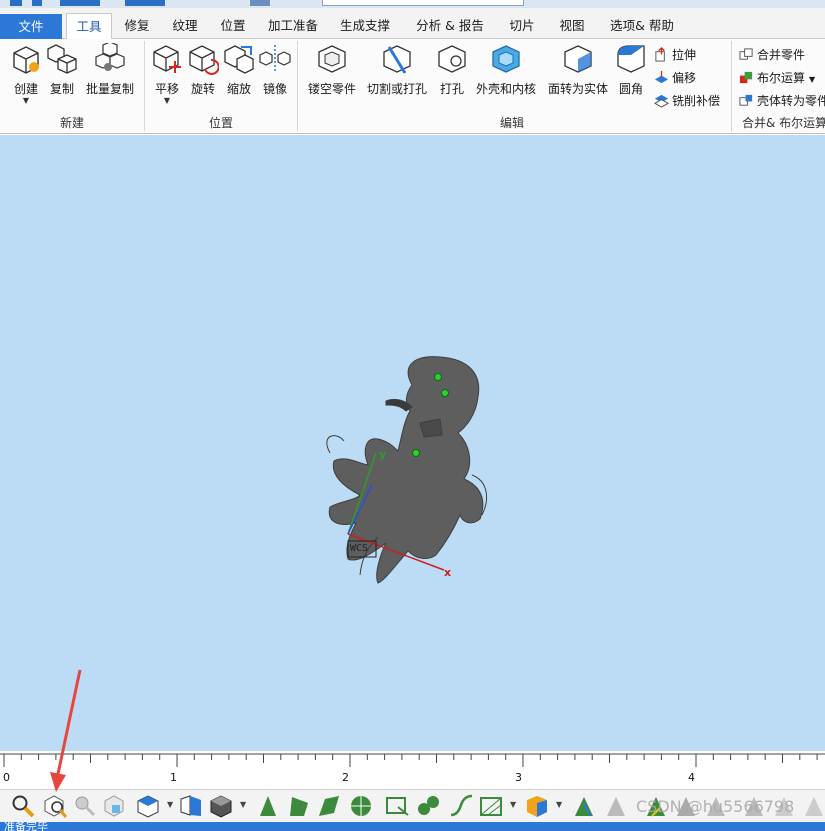 This screenshot has width=825, height=831. What do you see at coordinates (617, 806) in the screenshot?
I see `triangle-unmark-icon` at bounding box center [617, 806].